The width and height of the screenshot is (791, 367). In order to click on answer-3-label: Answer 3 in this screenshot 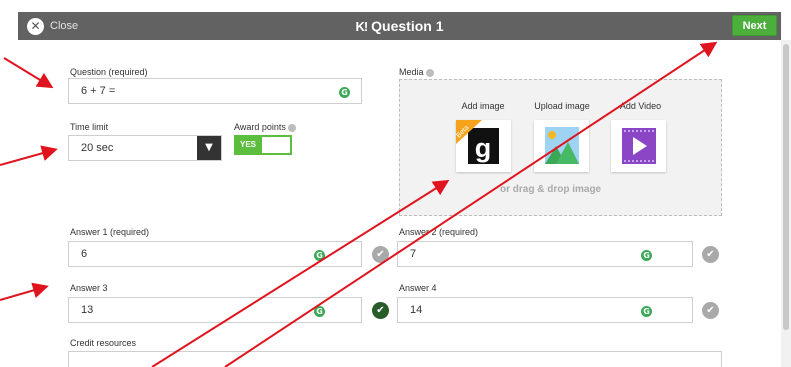, I will do `click(89, 288)`.